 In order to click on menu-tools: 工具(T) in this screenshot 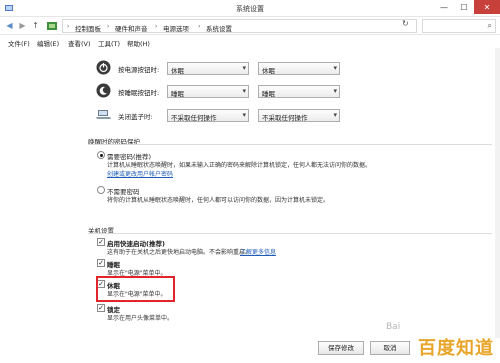, I will do `click(109, 43)`.